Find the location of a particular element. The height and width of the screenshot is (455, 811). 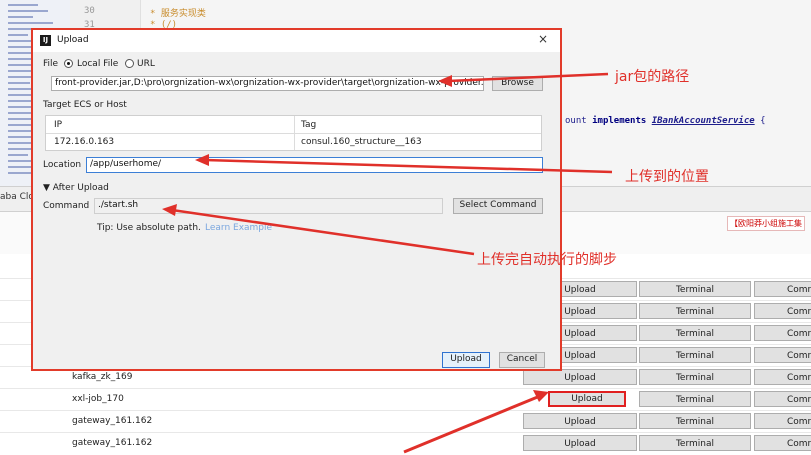

arrowhead-script is located at coordinates (169, 210).